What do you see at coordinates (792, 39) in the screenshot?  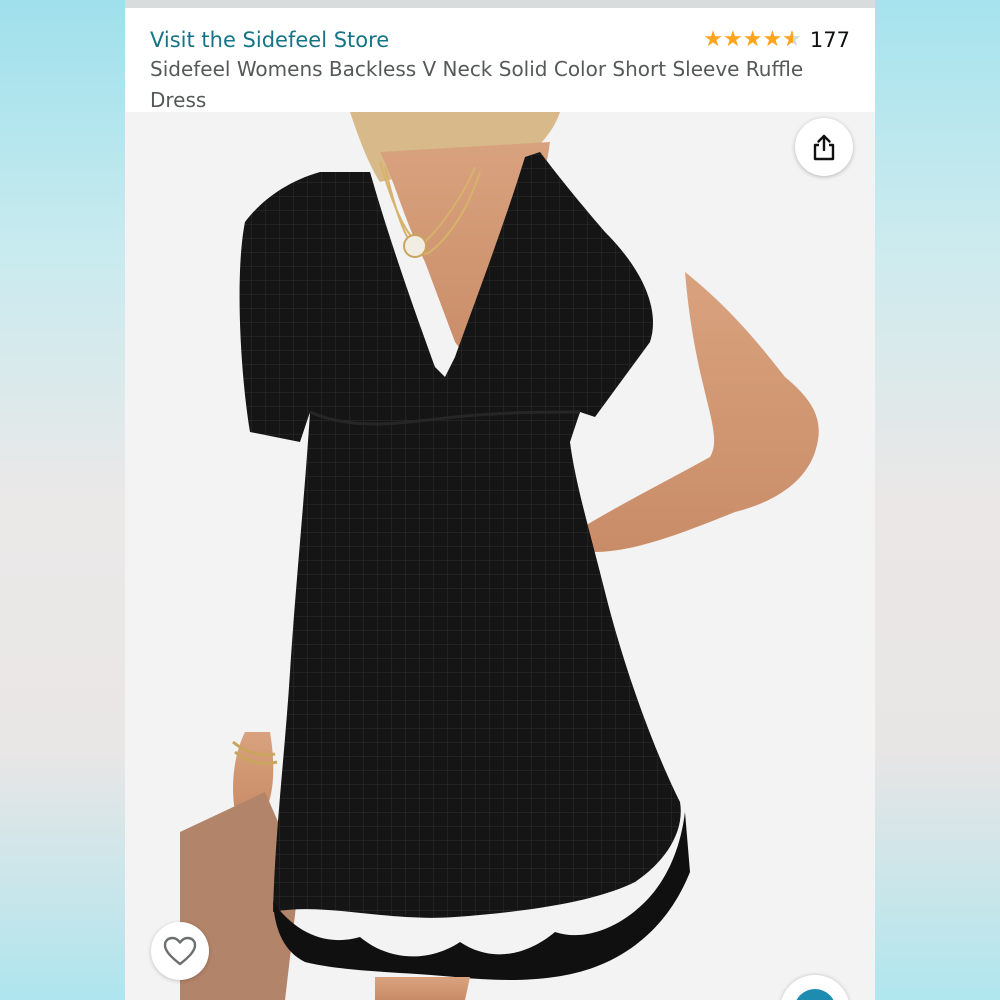 I see `half-star-icon: ★ ★` at bounding box center [792, 39].